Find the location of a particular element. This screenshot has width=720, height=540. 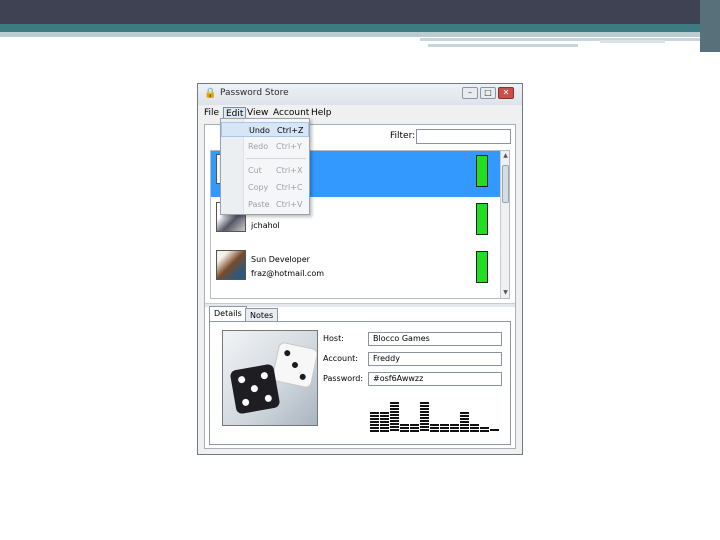

account-row is located at coordinates (356, 297).